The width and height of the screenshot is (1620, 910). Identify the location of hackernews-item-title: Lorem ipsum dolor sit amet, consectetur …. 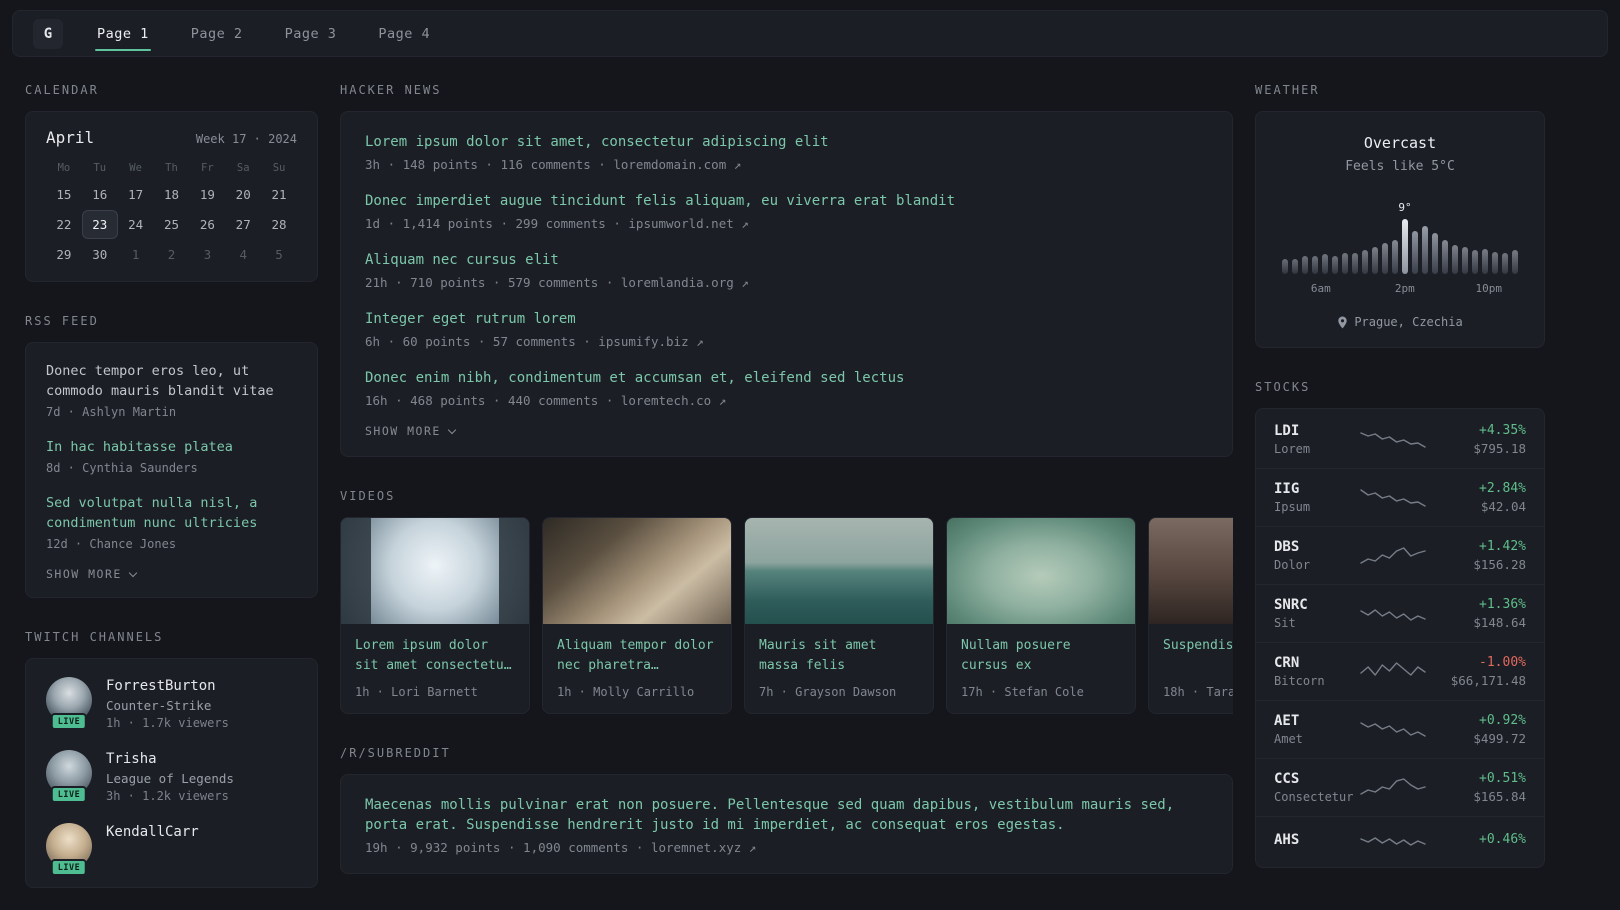
(786, 142).